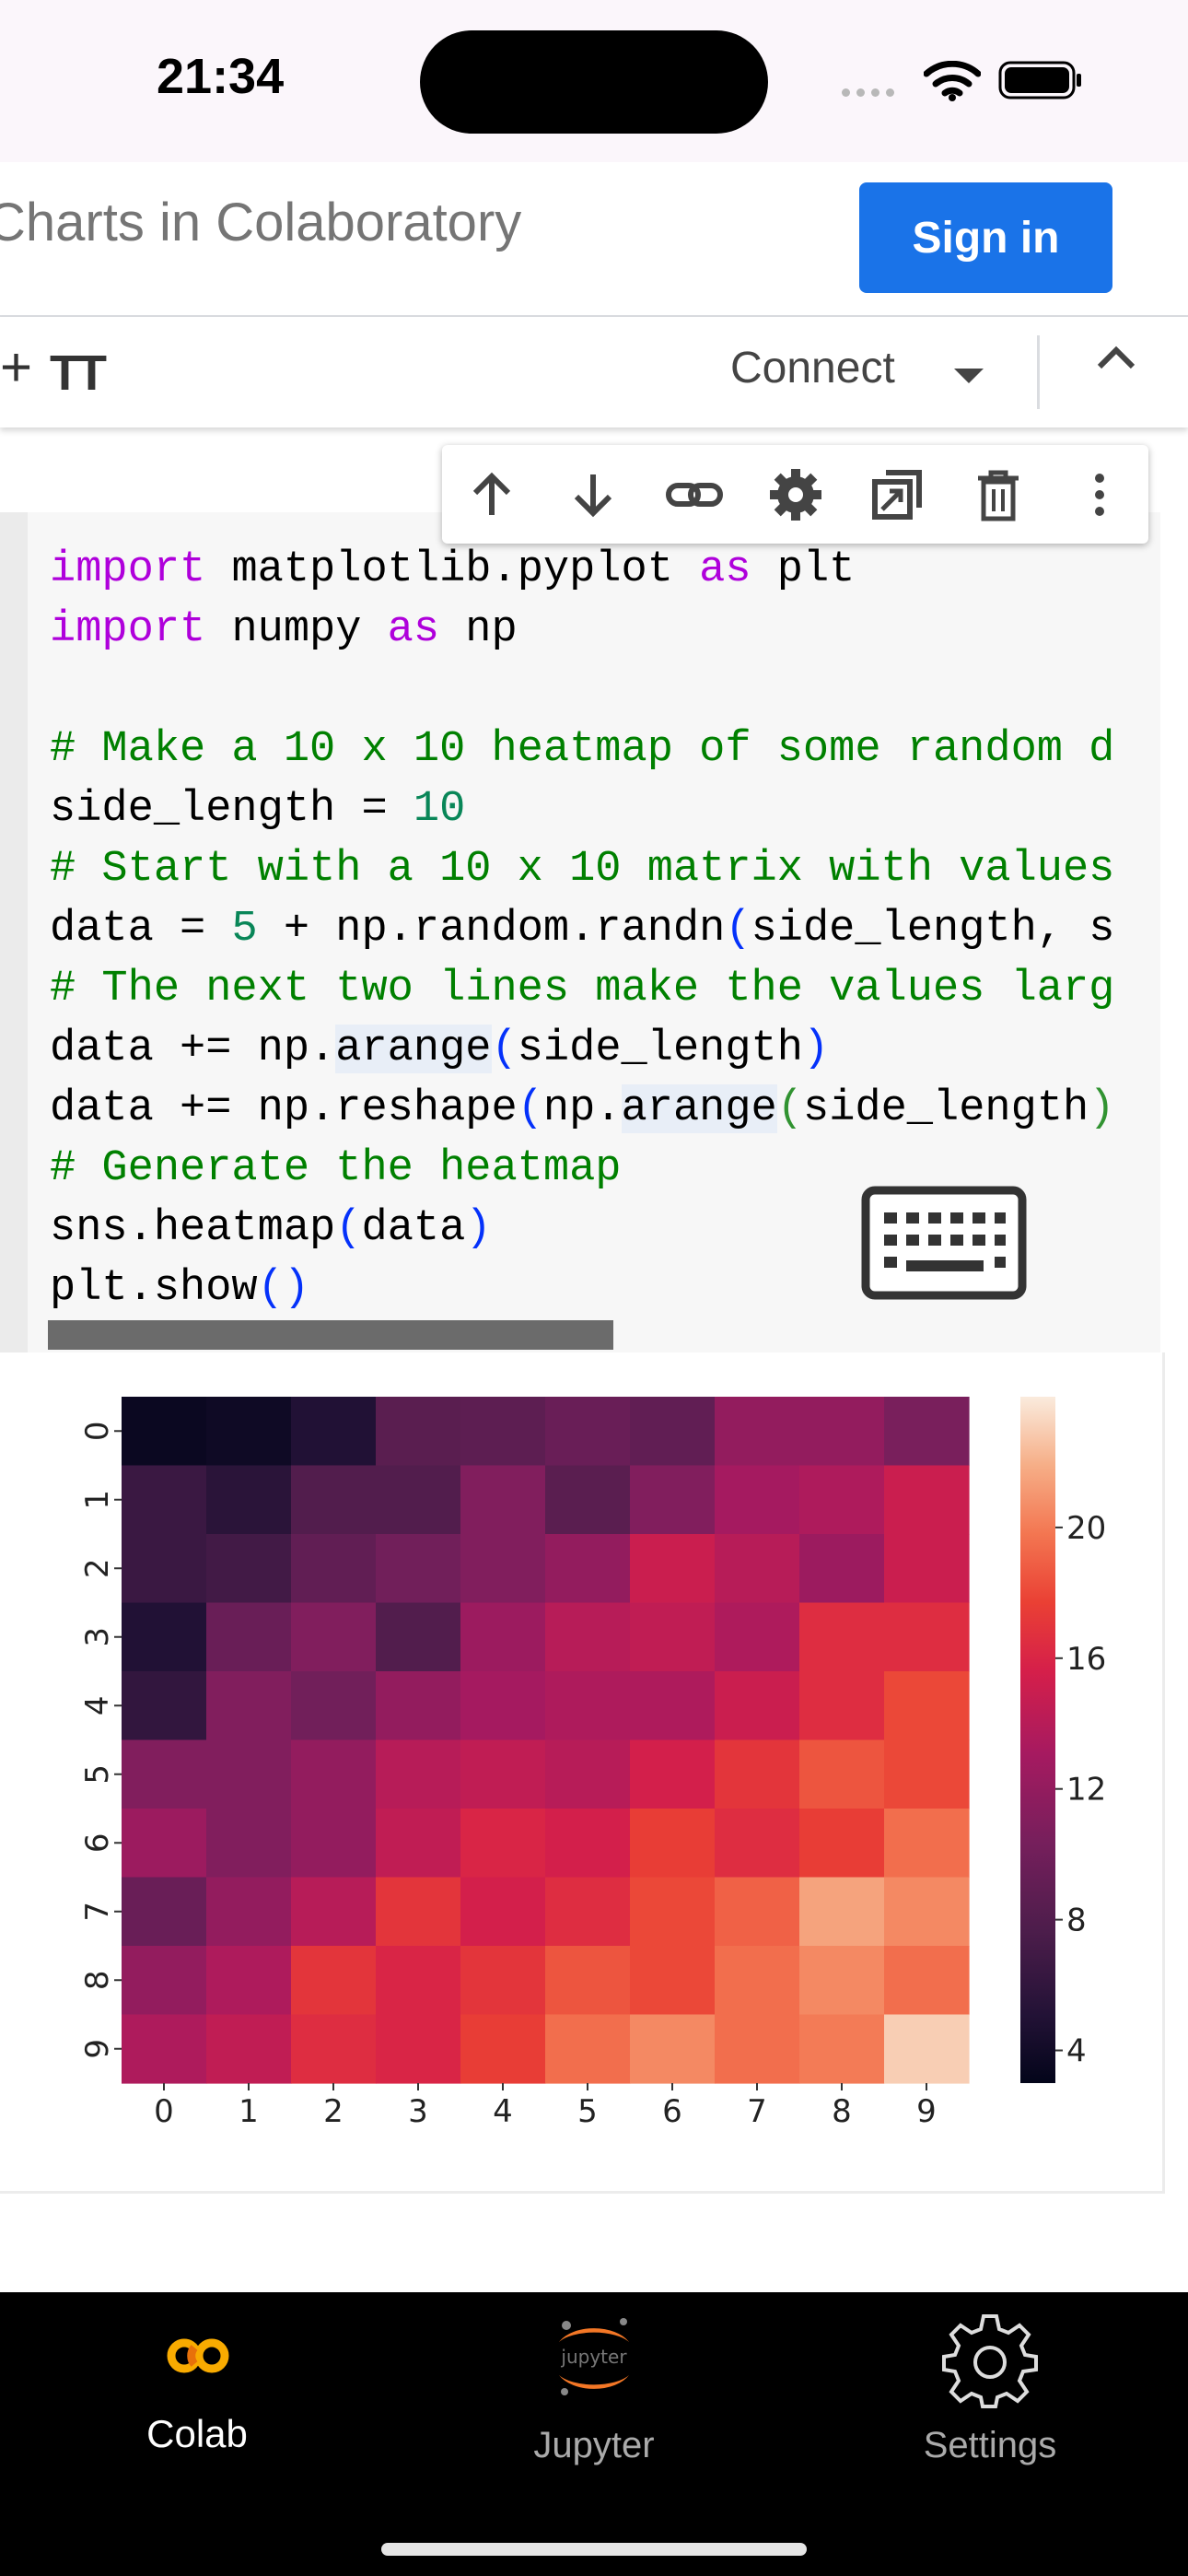  What do you see at coordinates (97, 1568) in the screenshot?
I see `y-tick-label: 2` at bounding box center [97, 1568].